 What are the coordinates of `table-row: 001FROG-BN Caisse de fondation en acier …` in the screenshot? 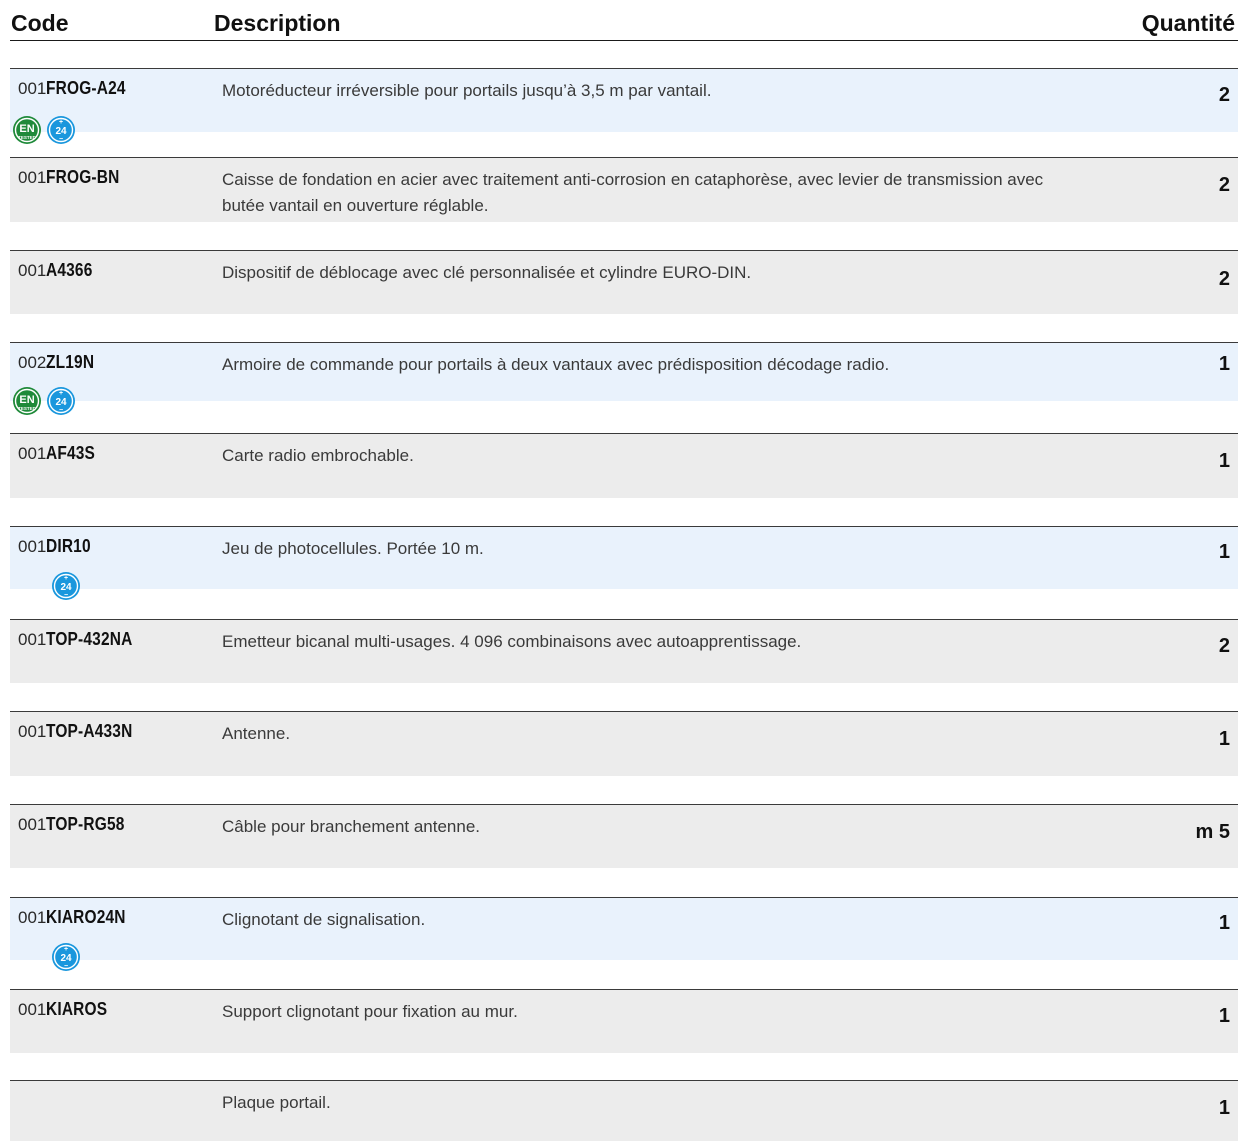 It's located at (624, 189).